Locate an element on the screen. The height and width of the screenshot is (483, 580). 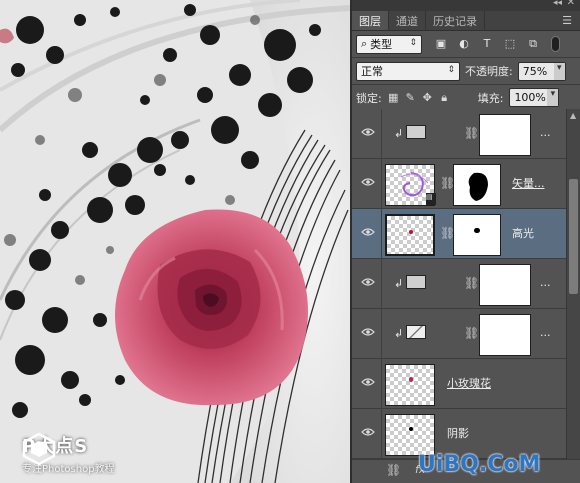
panel-menu-icon: ☰ is located at coordinates (567, 20).